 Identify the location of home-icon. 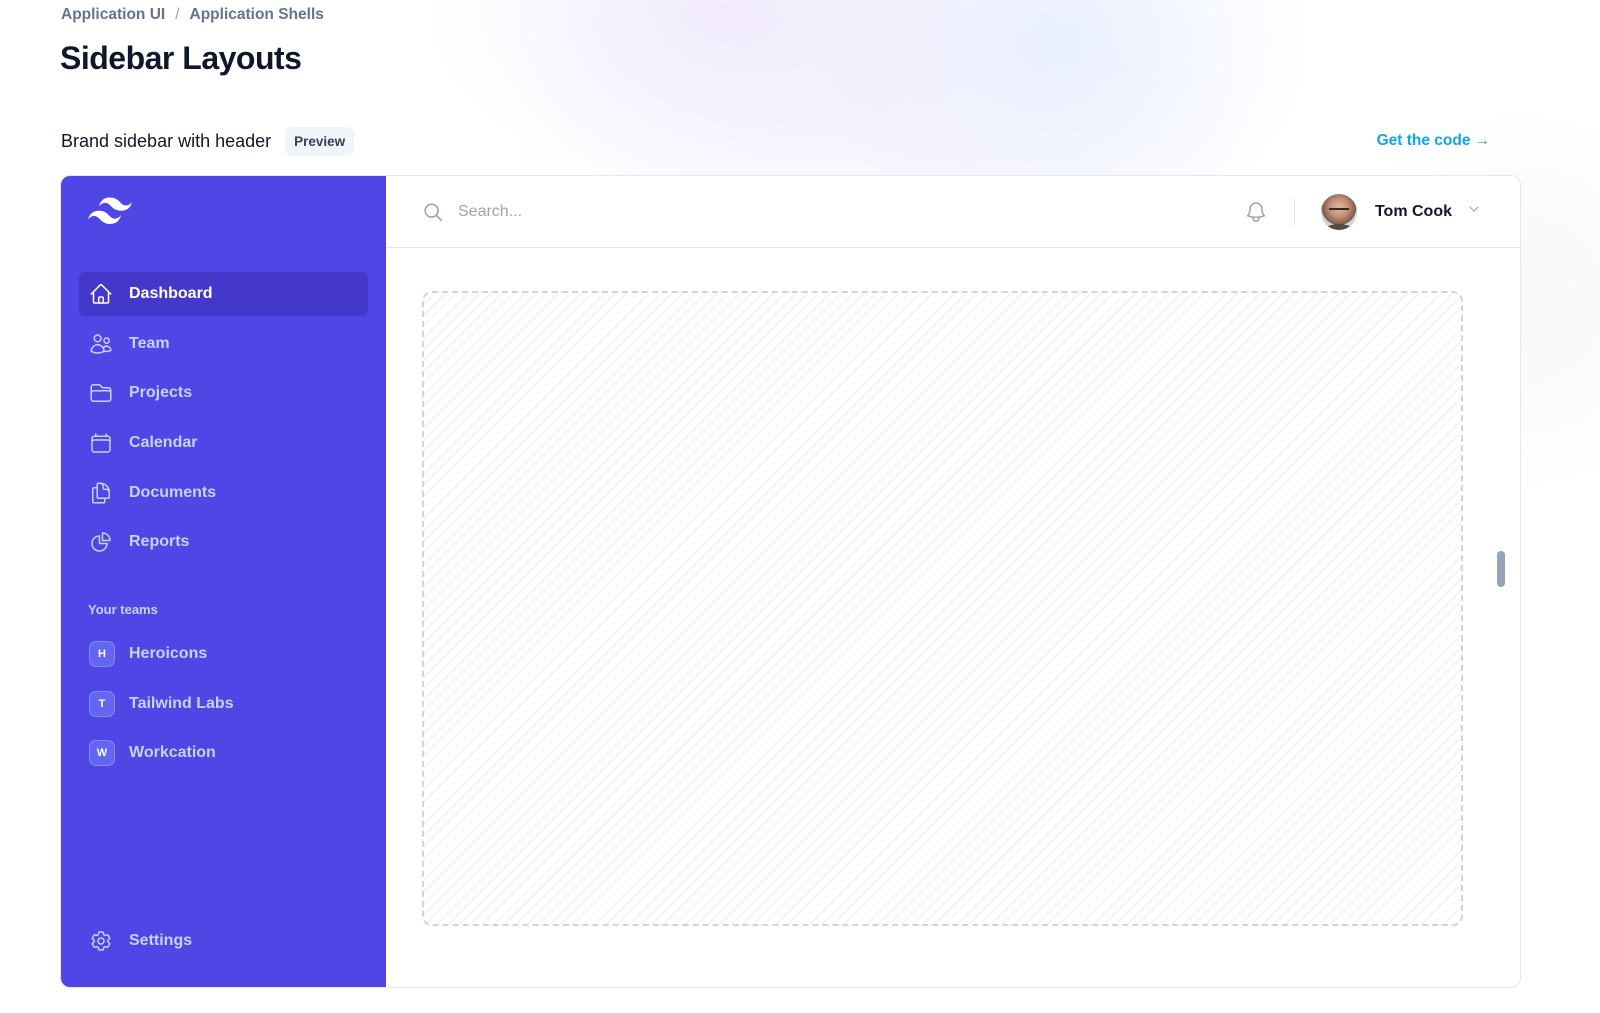
(101, 294).